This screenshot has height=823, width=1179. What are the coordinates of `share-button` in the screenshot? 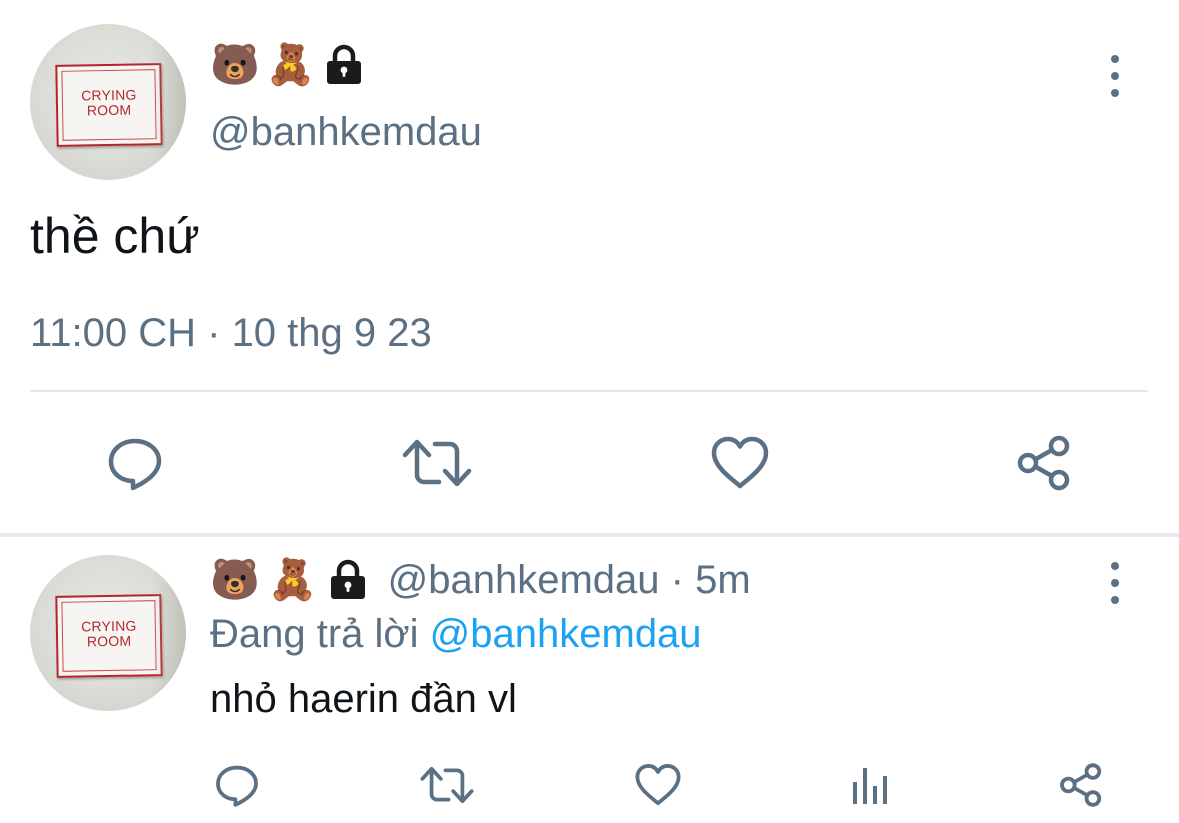 It's located at (1044, 463).